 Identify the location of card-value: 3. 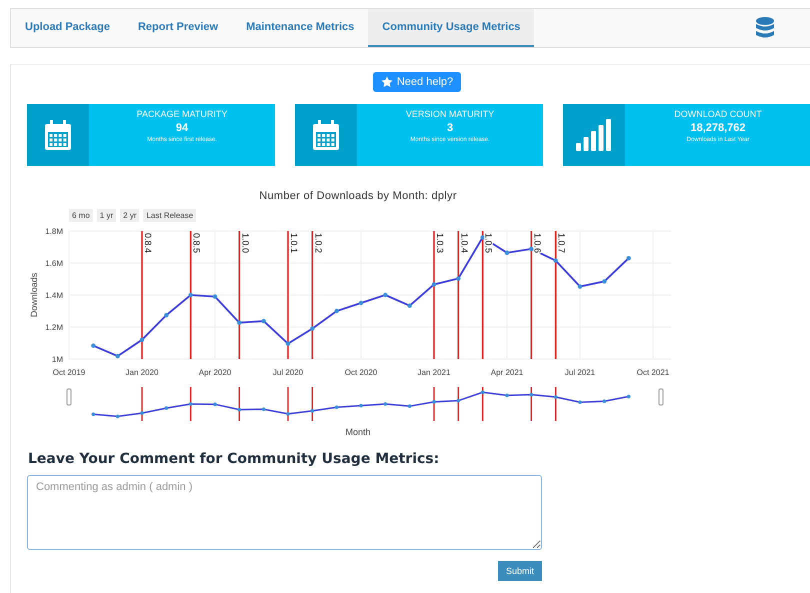
(450, 128).